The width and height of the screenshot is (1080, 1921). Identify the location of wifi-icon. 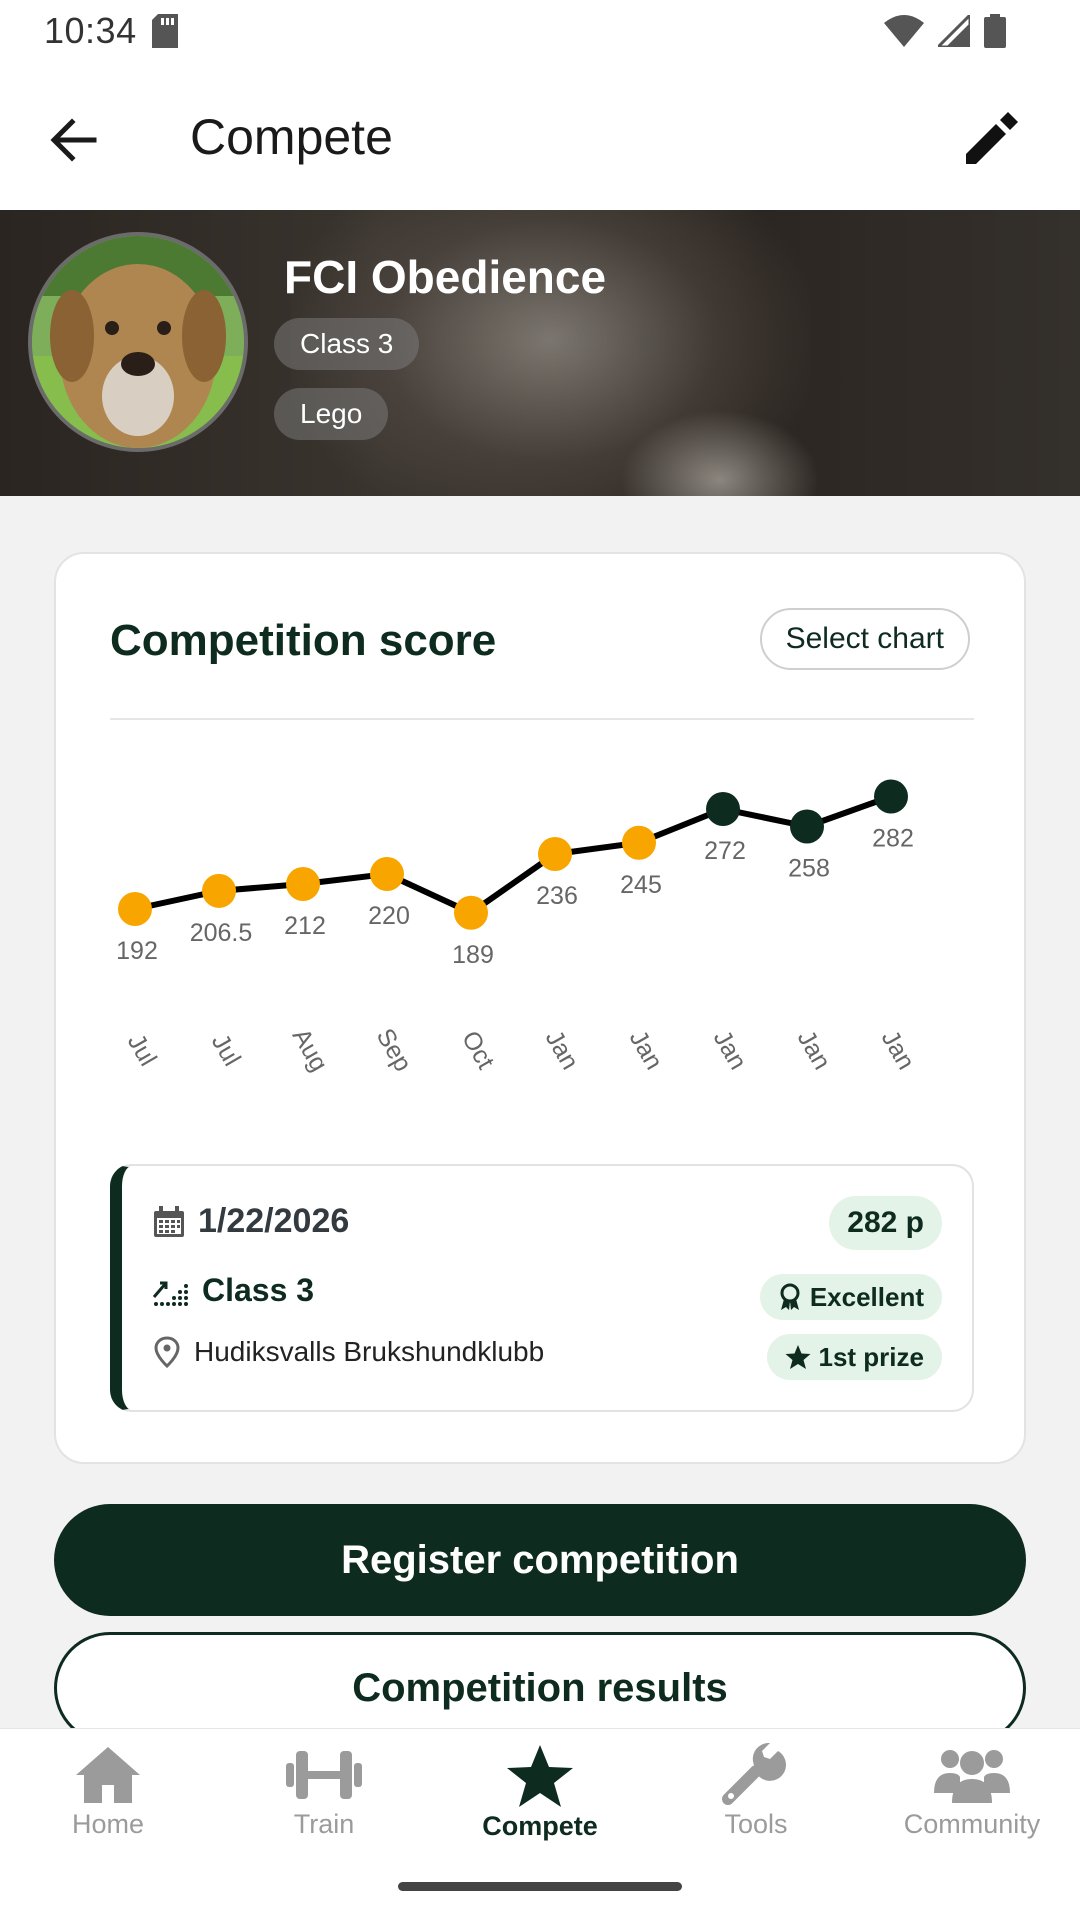
(904, 31).